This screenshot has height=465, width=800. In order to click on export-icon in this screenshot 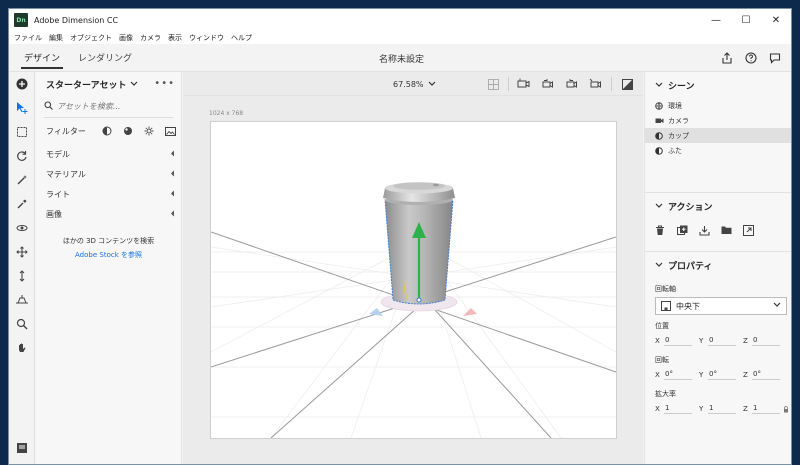, I will do `click(754, 230)`.